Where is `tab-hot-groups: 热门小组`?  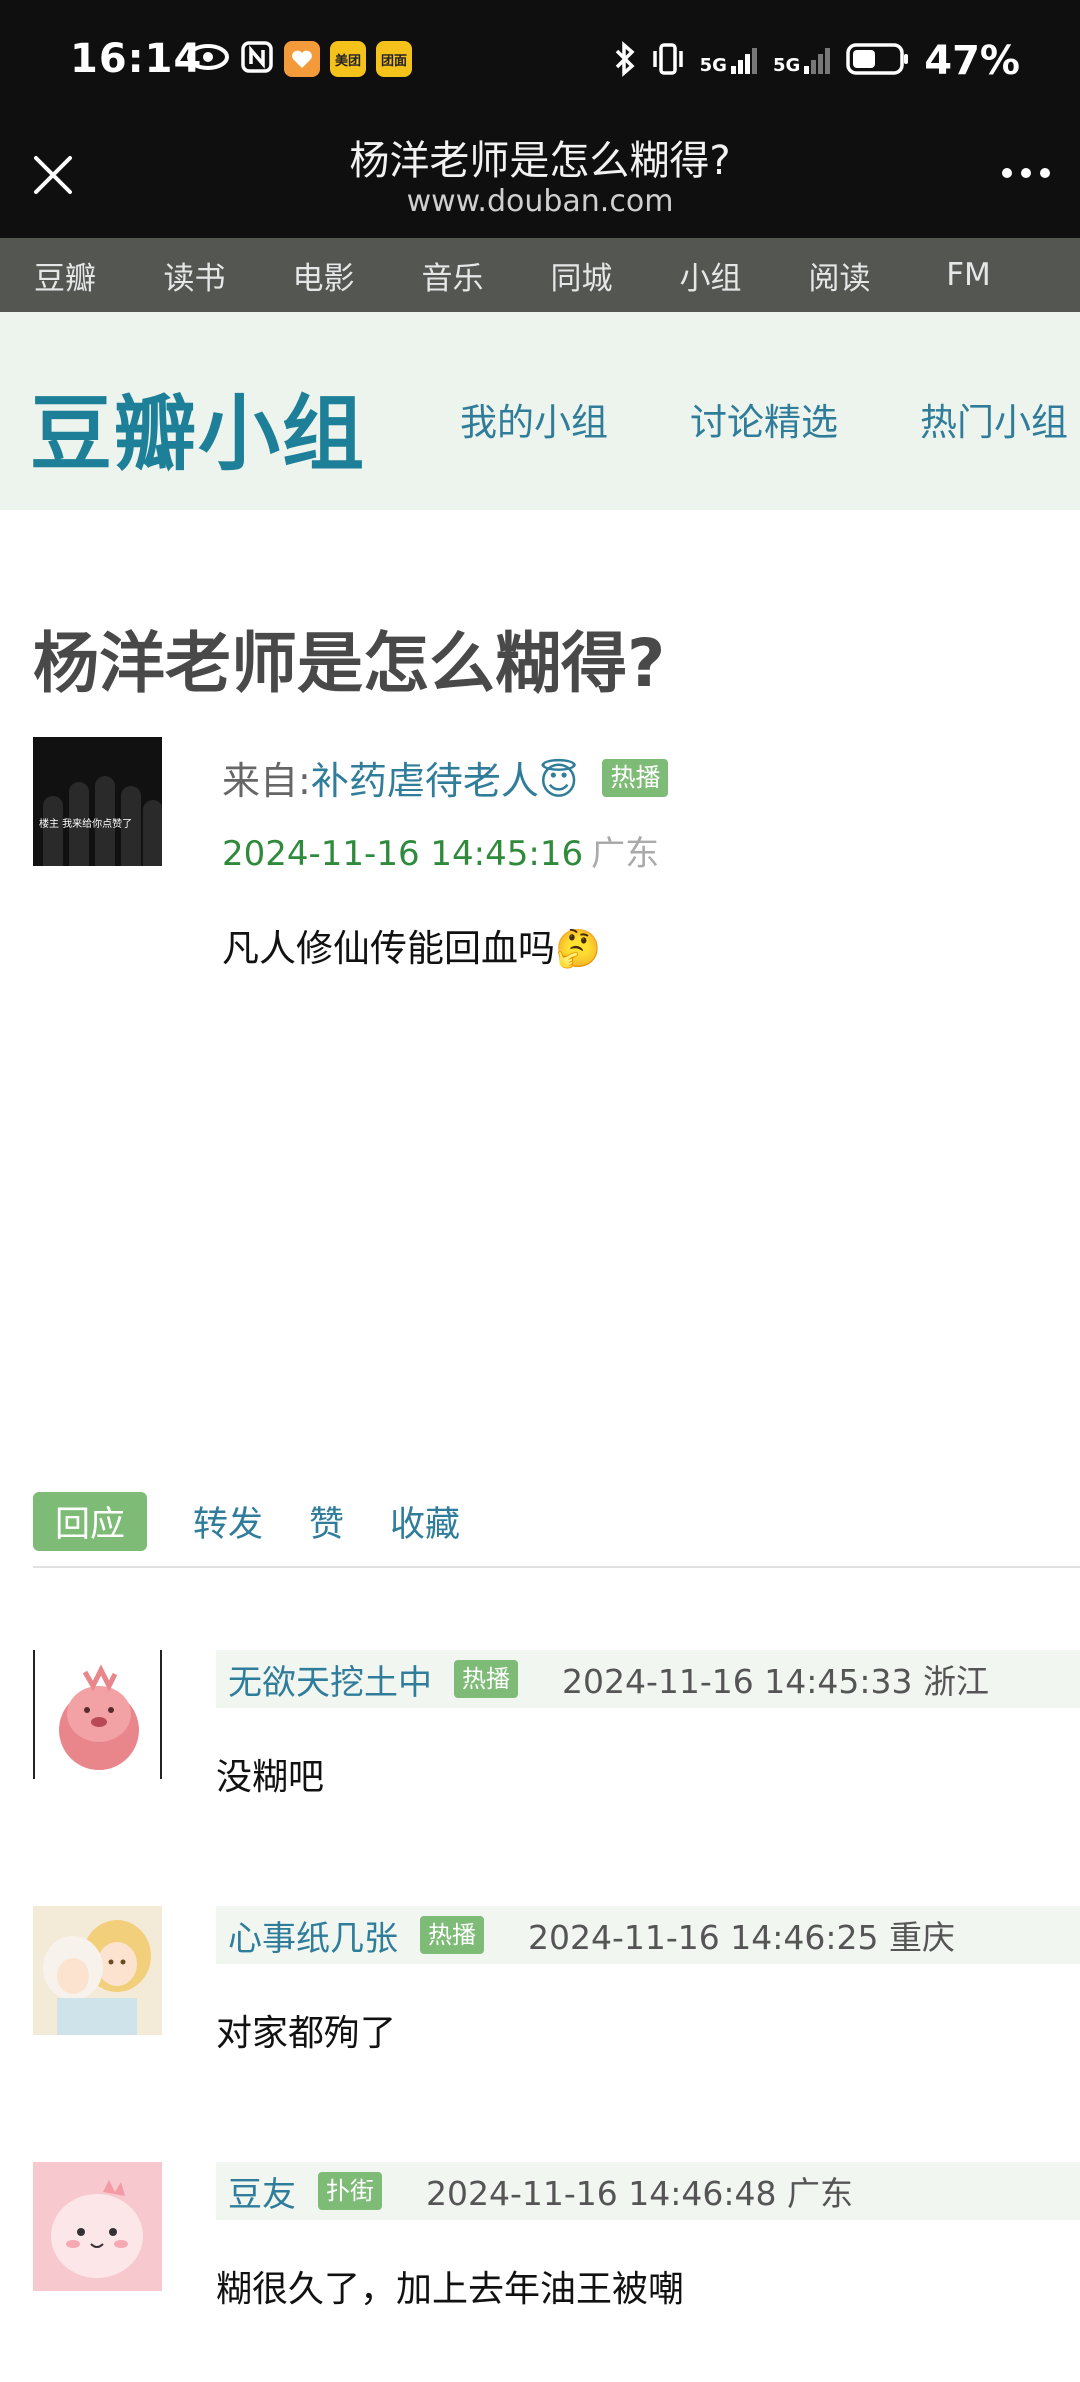
tab-hot-groups: 热门小组 is located at coordinates (994, 419).